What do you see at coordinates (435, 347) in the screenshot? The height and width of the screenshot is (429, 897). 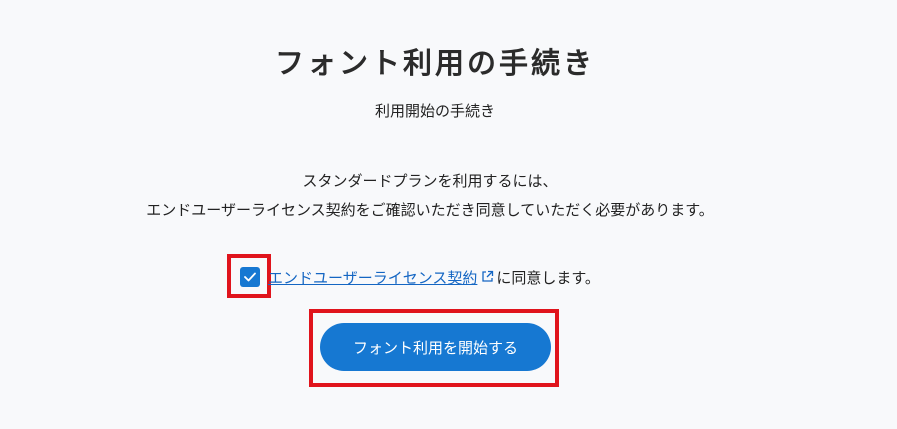 I see `start-font-usage-button: フォント利用を開始する` at bounding box center [435, 347].